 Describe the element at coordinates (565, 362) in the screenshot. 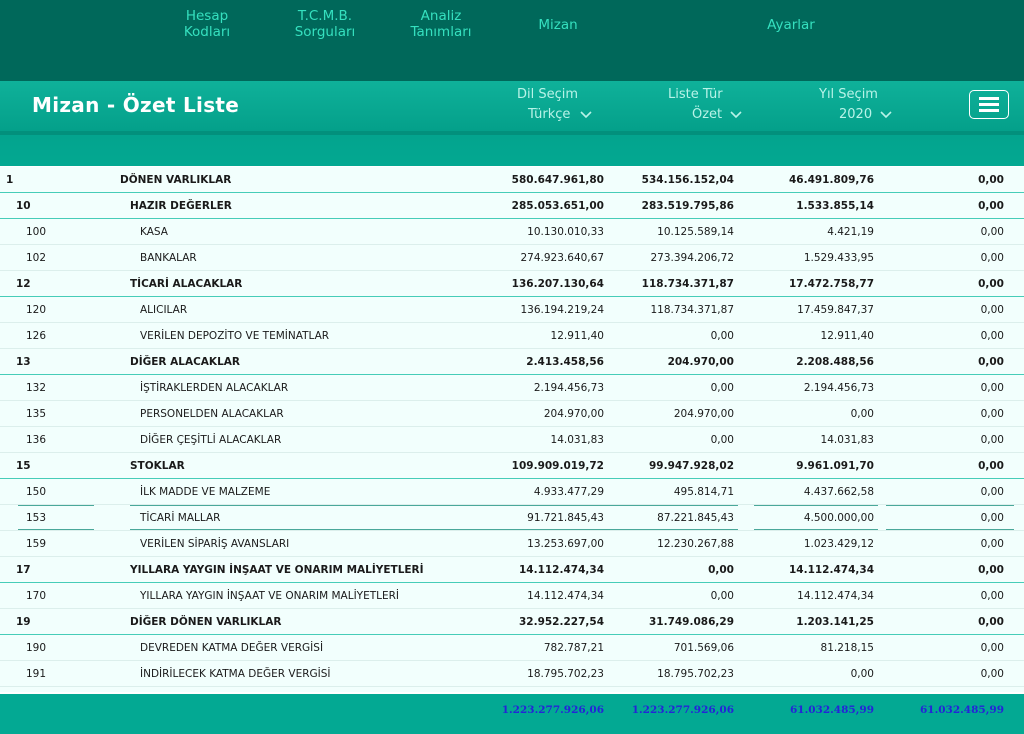

I see `amount-cell: 2.413.458,56` at that location.